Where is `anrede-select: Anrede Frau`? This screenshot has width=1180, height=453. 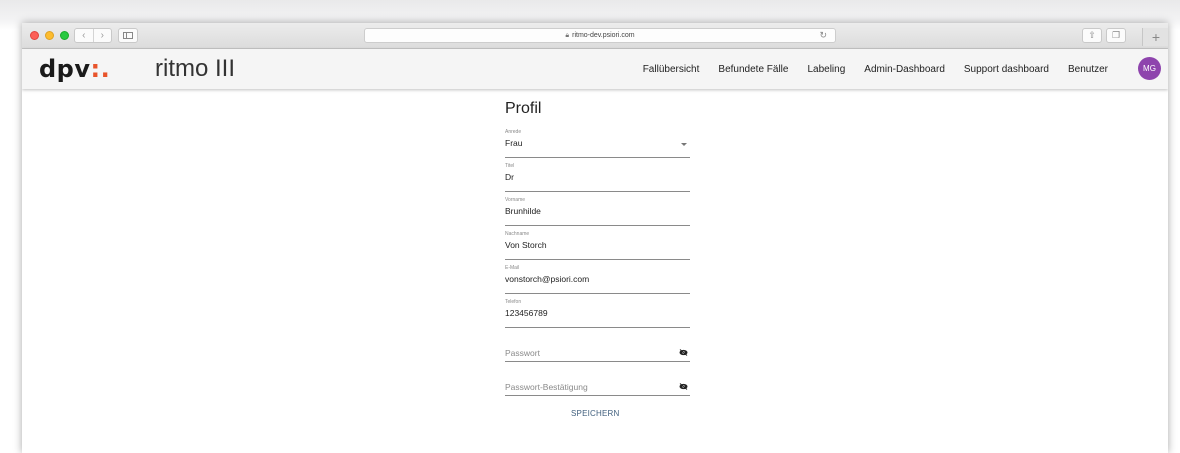
anrede-select: Anrede Frau is located at coordinates (597, 143).